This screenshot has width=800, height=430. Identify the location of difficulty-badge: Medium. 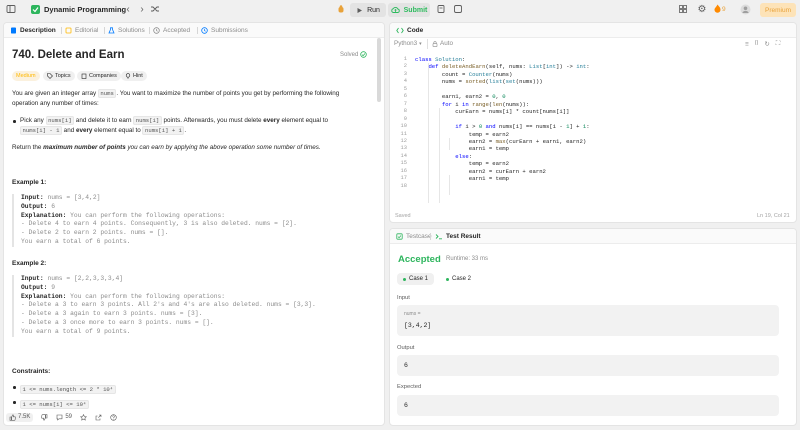
(26, 76).